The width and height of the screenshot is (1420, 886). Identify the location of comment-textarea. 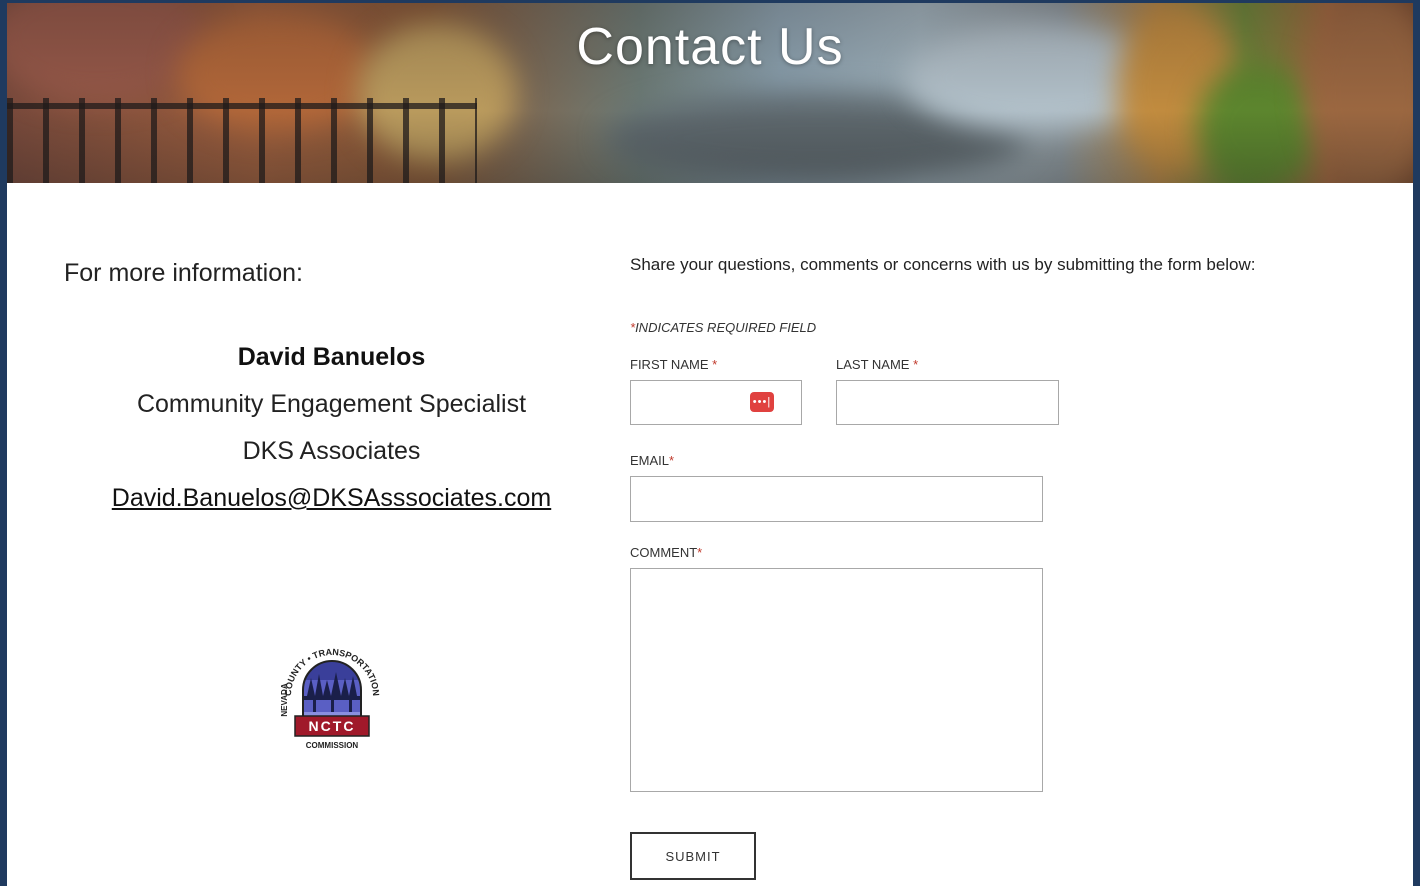
(836, 680).